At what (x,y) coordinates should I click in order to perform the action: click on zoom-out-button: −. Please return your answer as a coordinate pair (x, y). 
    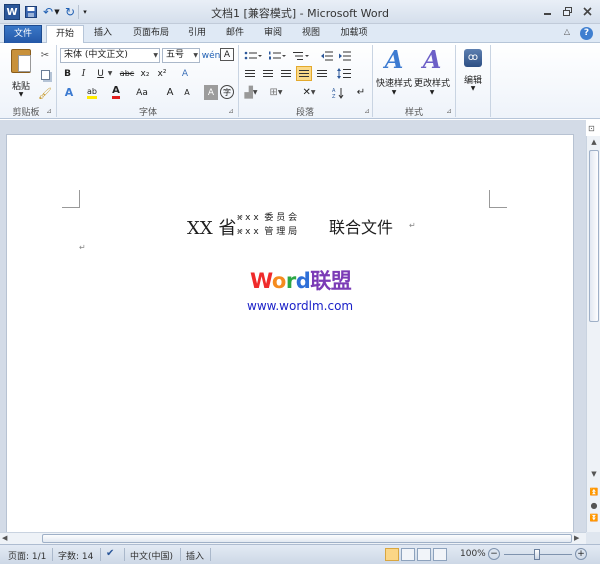
    Looking at the image, I should click on (494, 554).